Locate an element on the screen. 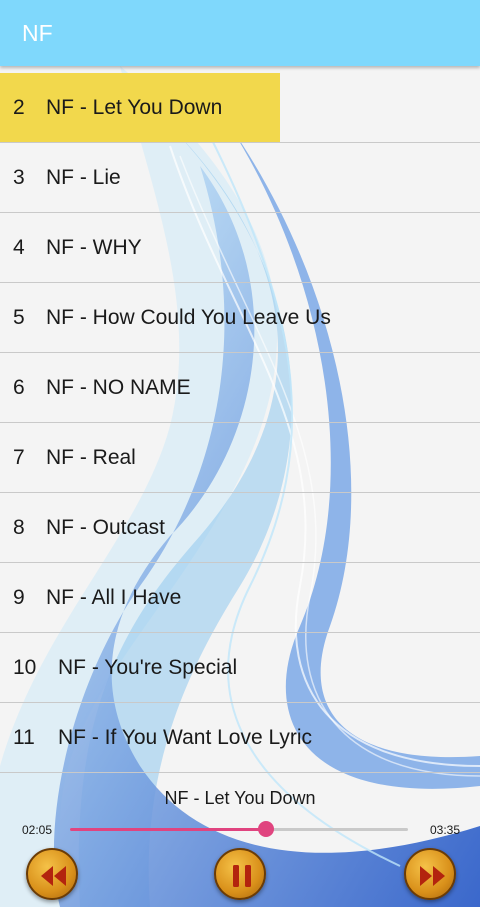 The height and width of the screenshot is (907, 480). list-item: 5 NF - How Could You Leave Us is located at coordinates (240, 318).